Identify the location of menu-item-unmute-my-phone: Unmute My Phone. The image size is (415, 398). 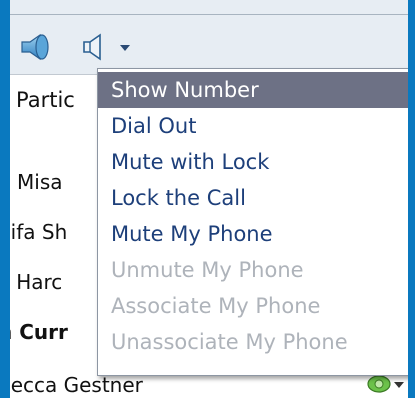
(207, 270).